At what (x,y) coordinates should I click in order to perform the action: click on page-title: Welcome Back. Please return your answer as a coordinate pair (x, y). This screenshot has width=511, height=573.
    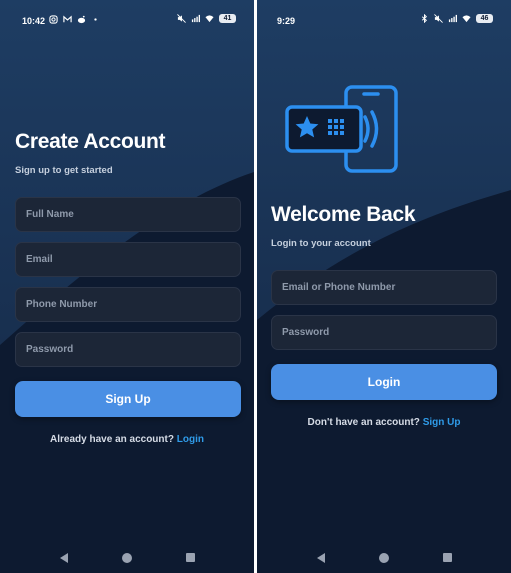
    Looking at the image, I should click on (343, 214).